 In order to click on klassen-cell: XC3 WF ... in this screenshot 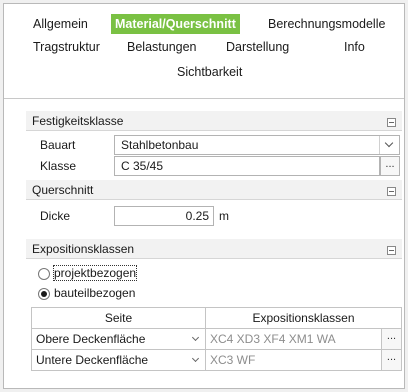, I will do `click(303, 360)`.